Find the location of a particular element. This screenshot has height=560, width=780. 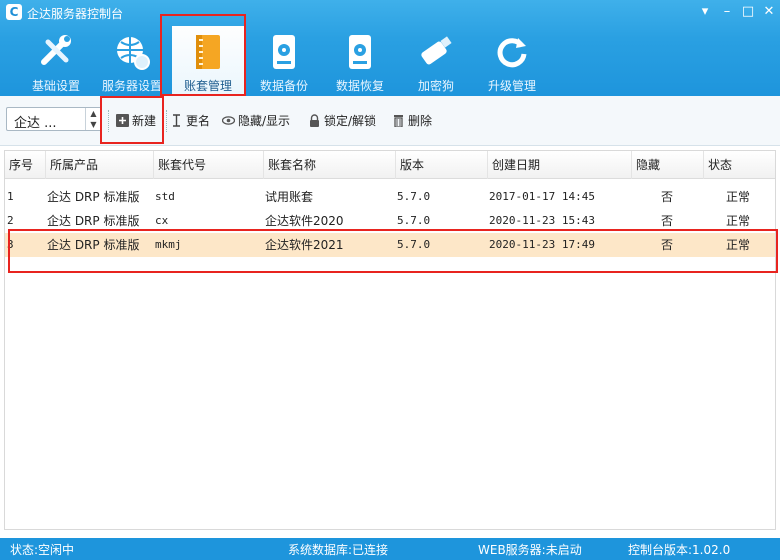

column-header: 版本 is located at coordinates (441, 165).